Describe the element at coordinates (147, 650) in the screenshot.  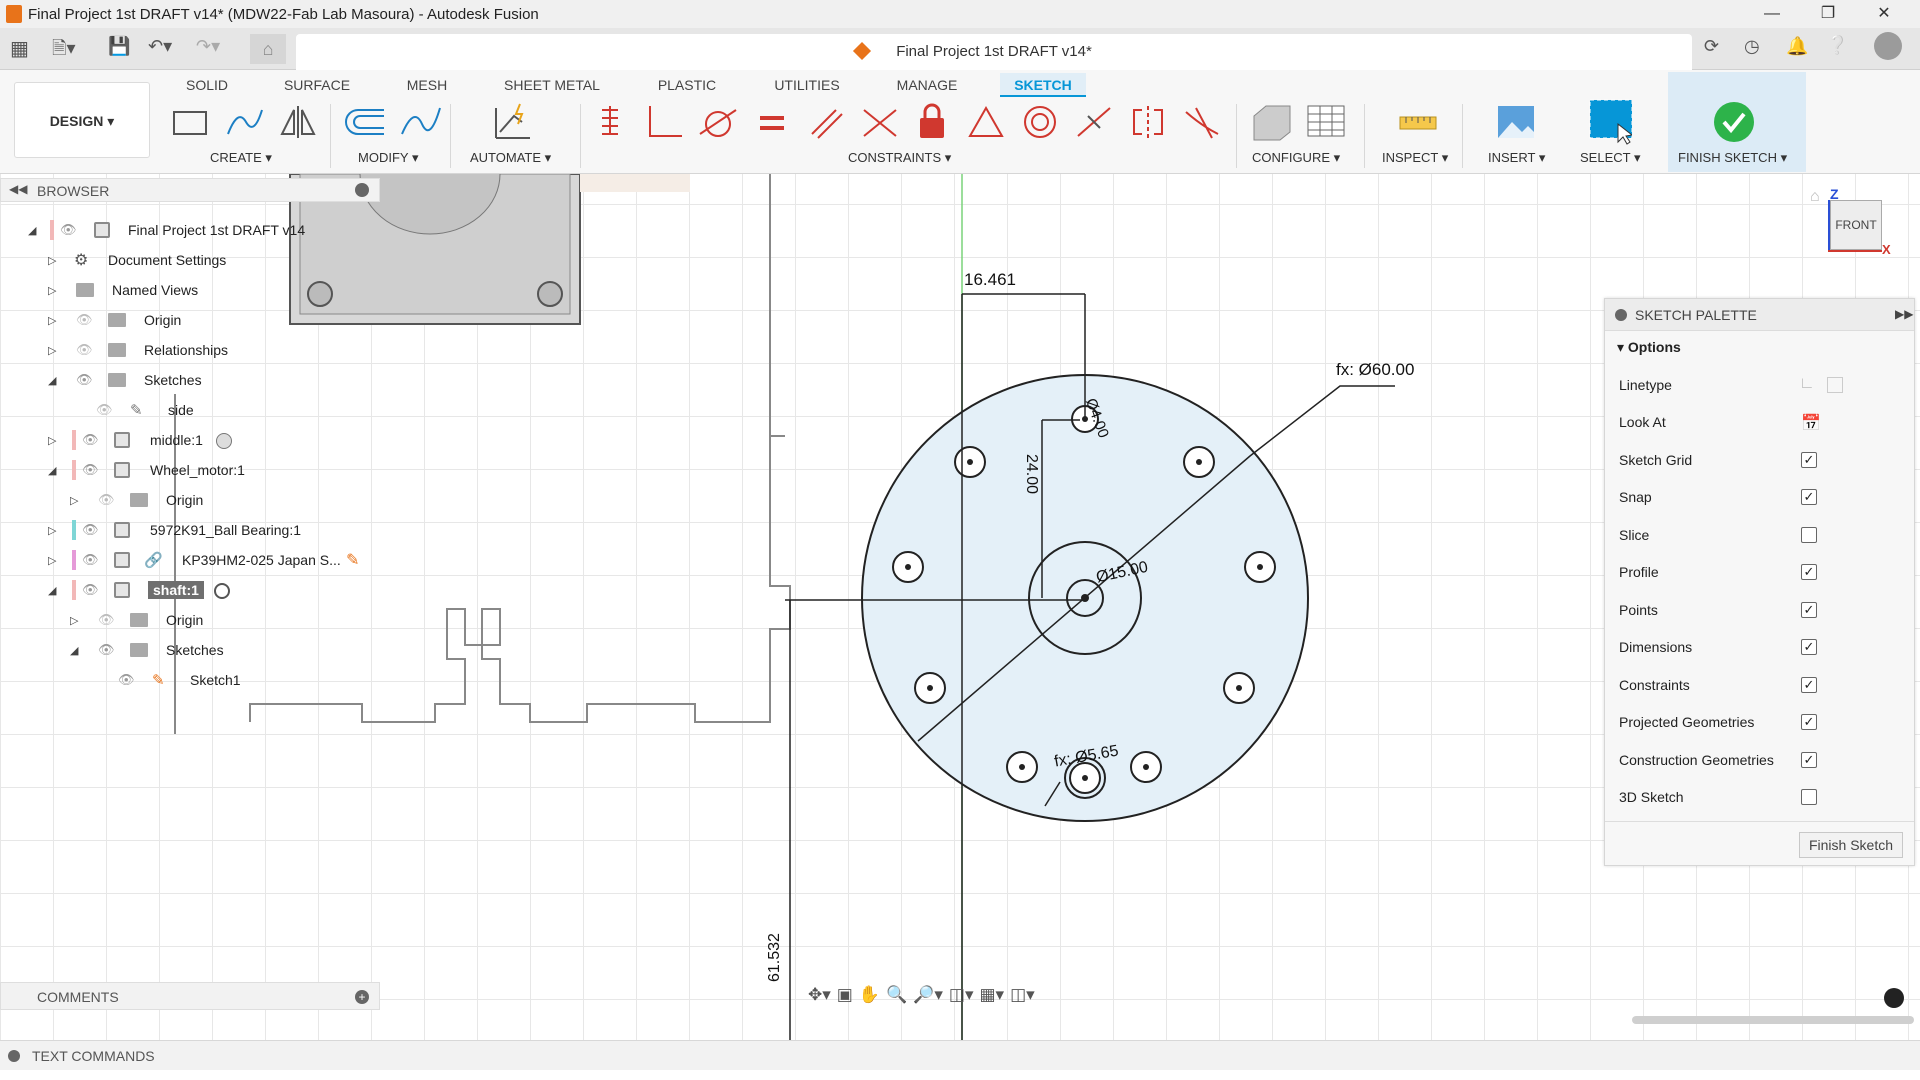
I see `browser-item-shaft-sketches: ◢ 👁 Sketches` at that location.